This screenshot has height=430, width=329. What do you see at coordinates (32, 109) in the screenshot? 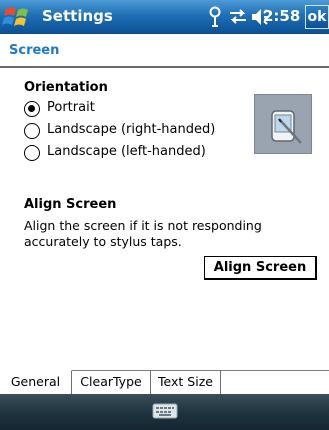
I see `radio-button-checked` at bounding box center [32, 109].